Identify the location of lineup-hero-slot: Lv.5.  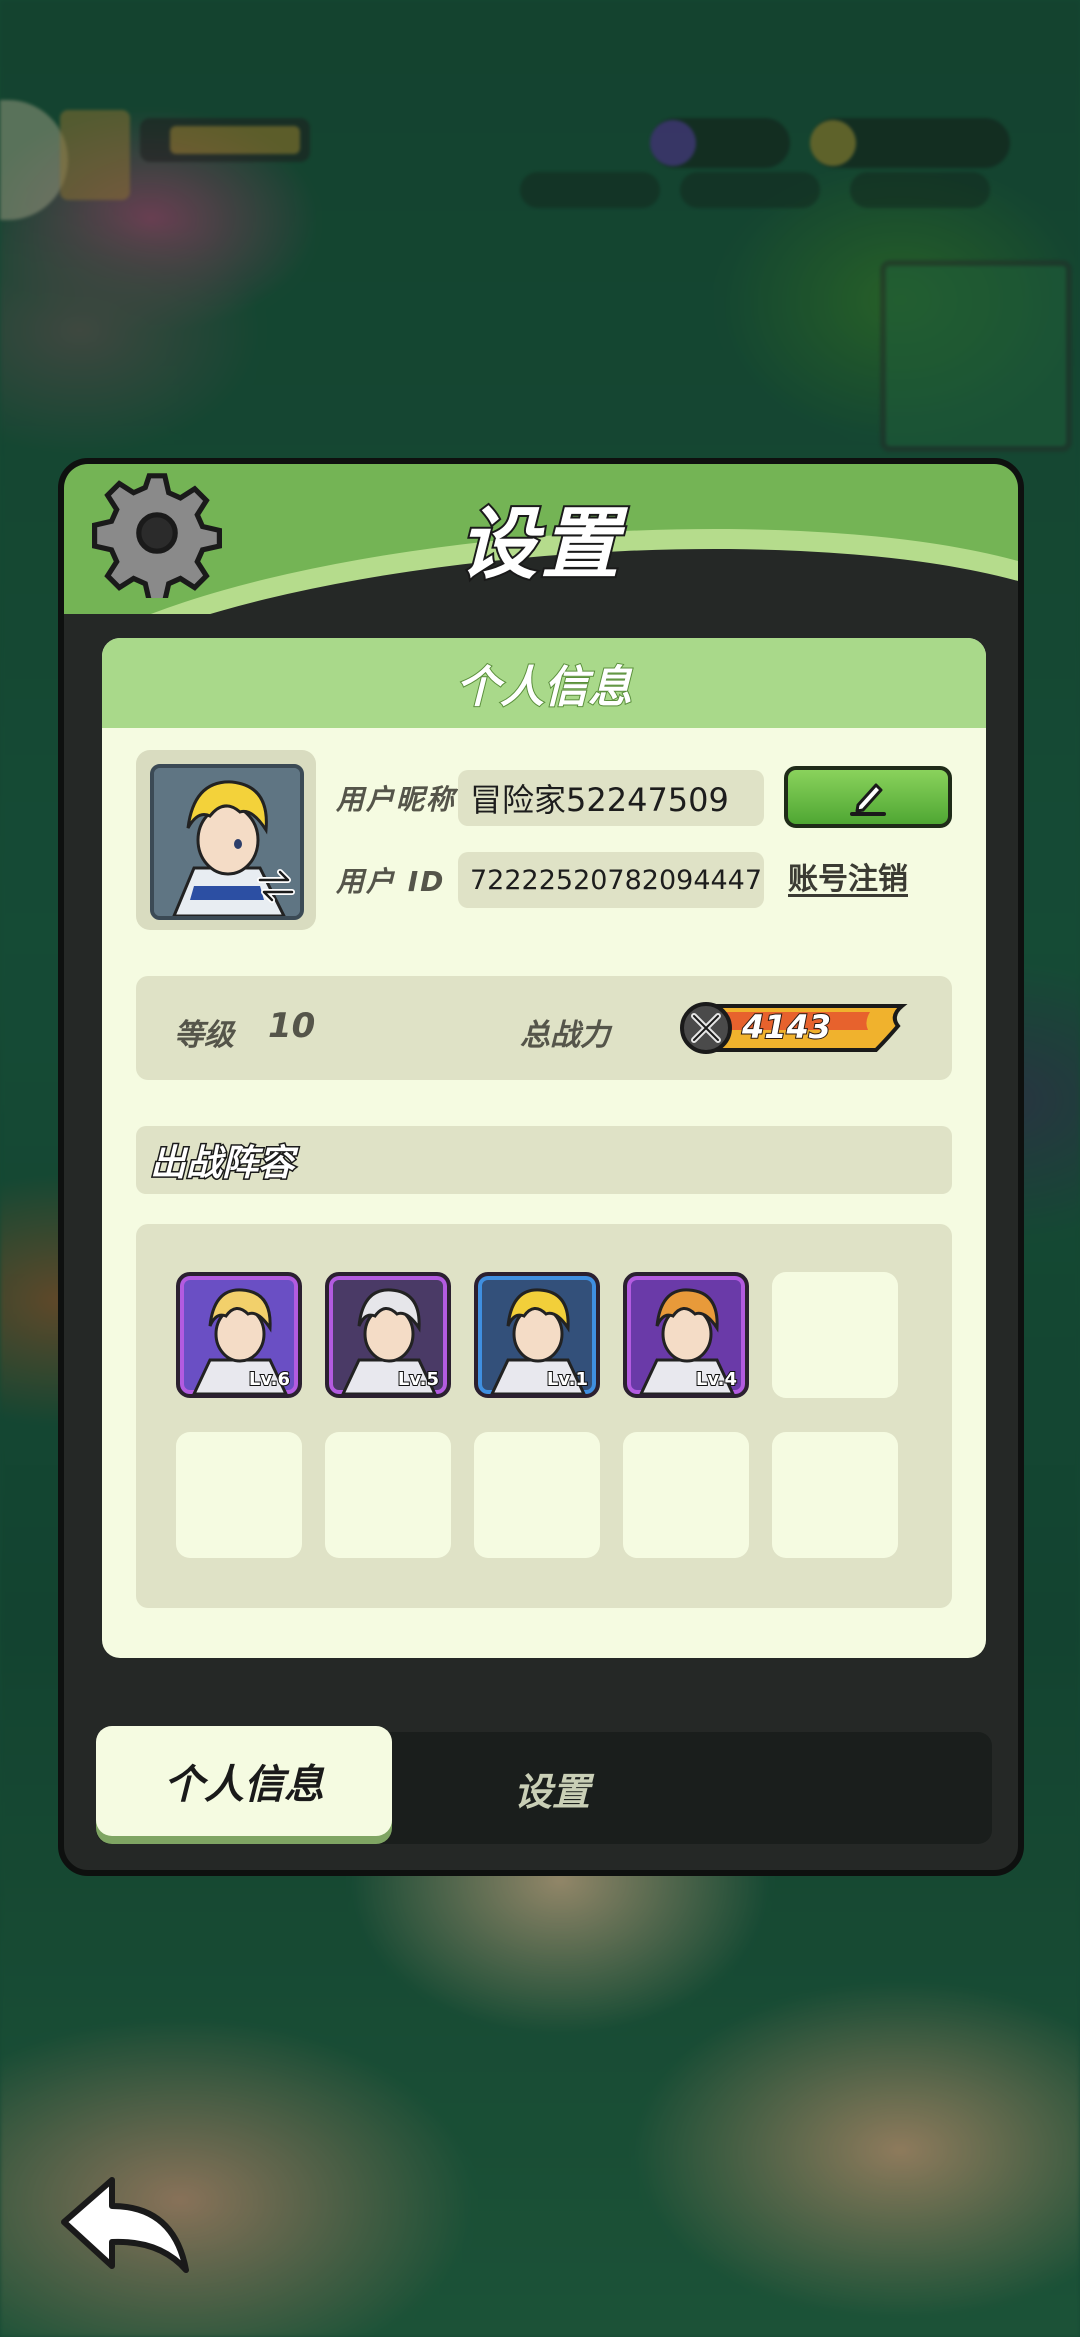
(388, 1335).